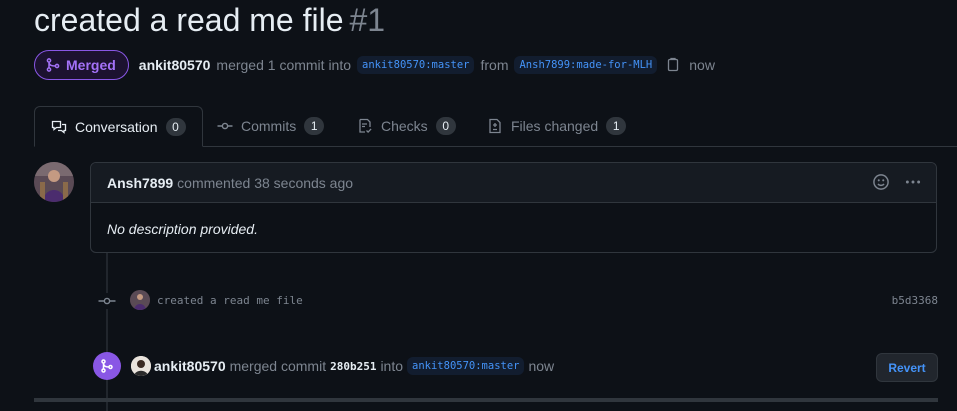 The height and width of the screenshot is (411, 957). Describe the element at coordinates (175, 126) in the screenshot. I see `tab-conversation-count: 0` at that location.